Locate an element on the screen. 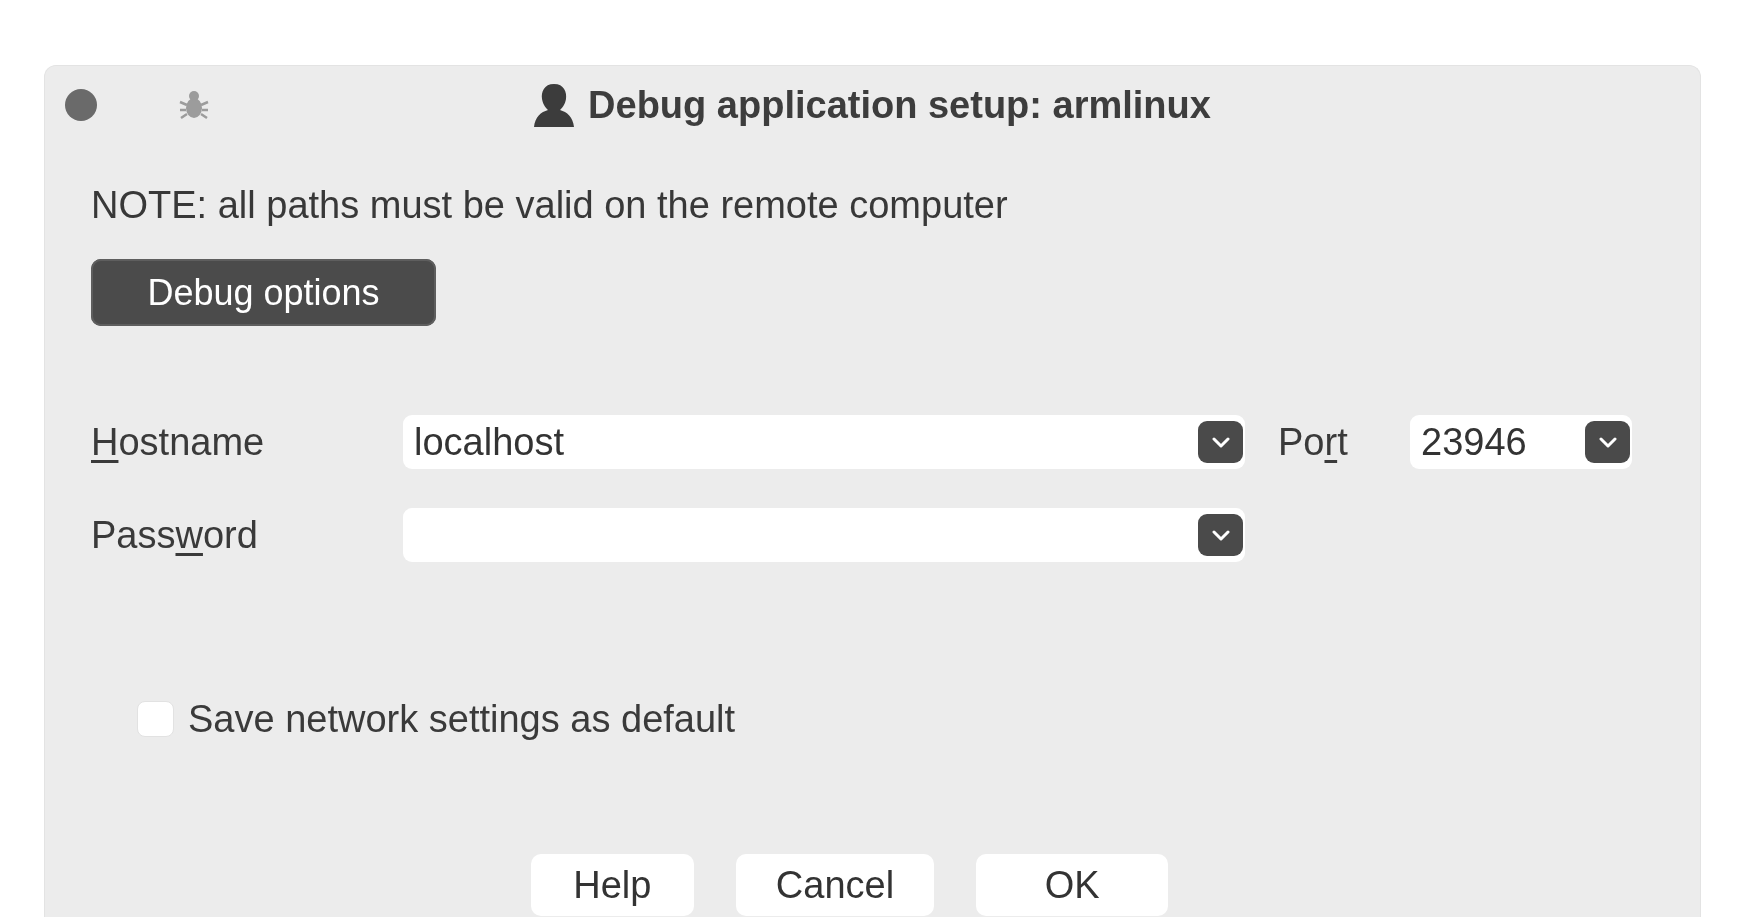  dialog-button: OK is located at coordinates (1072, 885).